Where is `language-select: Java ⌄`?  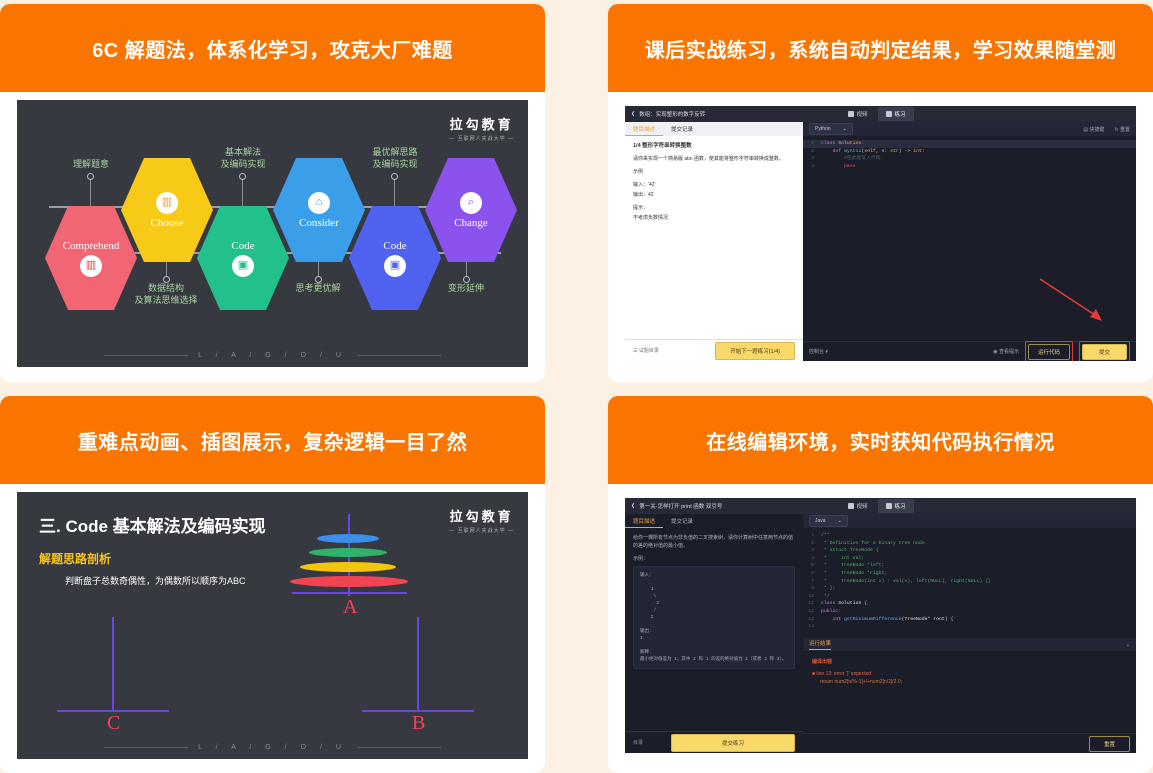 language-select: Java ⌄ is located at coordinates (828, 521).